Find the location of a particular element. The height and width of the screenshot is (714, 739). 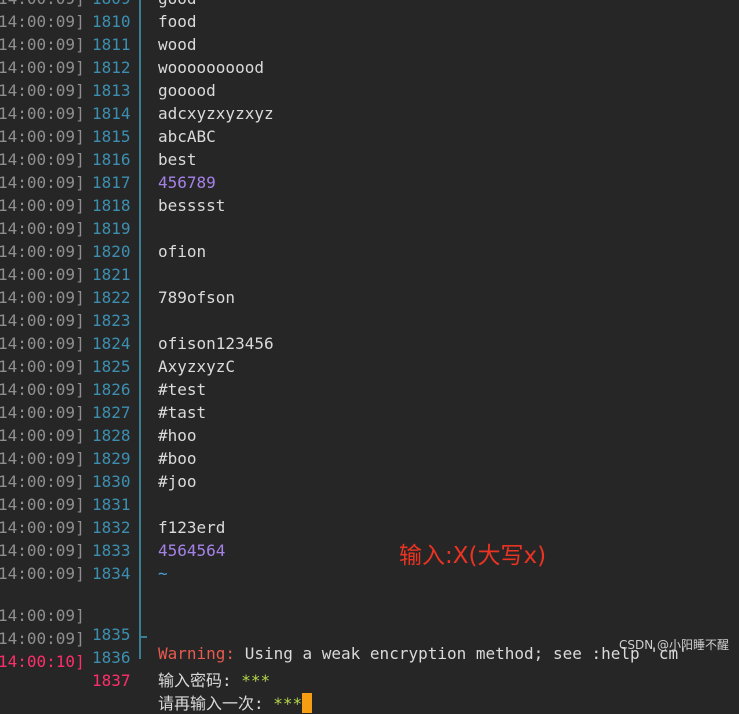

line-number: 1815 is located at coordinates (111, 136).